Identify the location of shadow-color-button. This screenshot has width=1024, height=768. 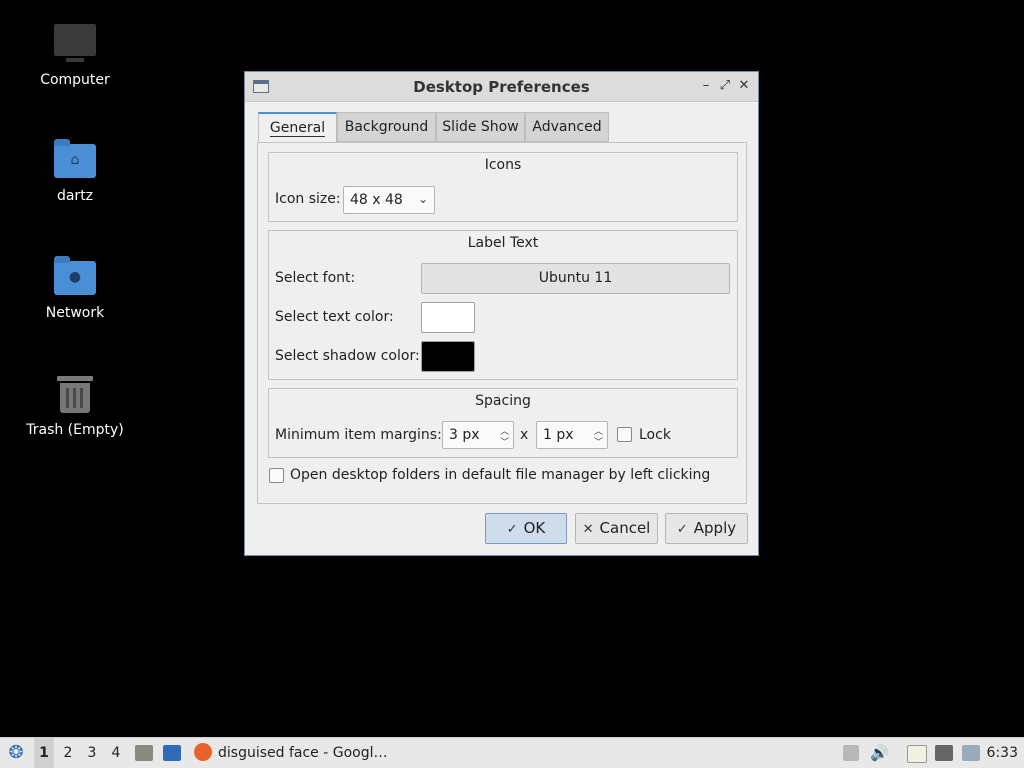
(448, 356).